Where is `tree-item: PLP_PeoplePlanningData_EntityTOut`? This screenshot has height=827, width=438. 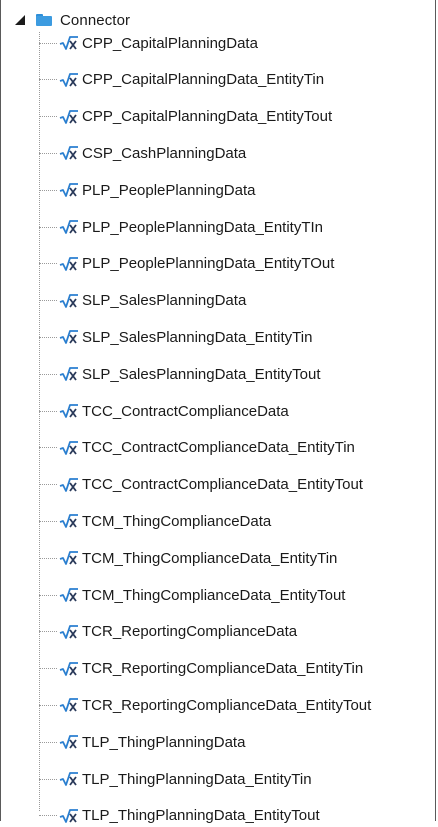
tree-item: PLP_PeoplePlanningData_EntityTOut is located at coordinates (186, 264).